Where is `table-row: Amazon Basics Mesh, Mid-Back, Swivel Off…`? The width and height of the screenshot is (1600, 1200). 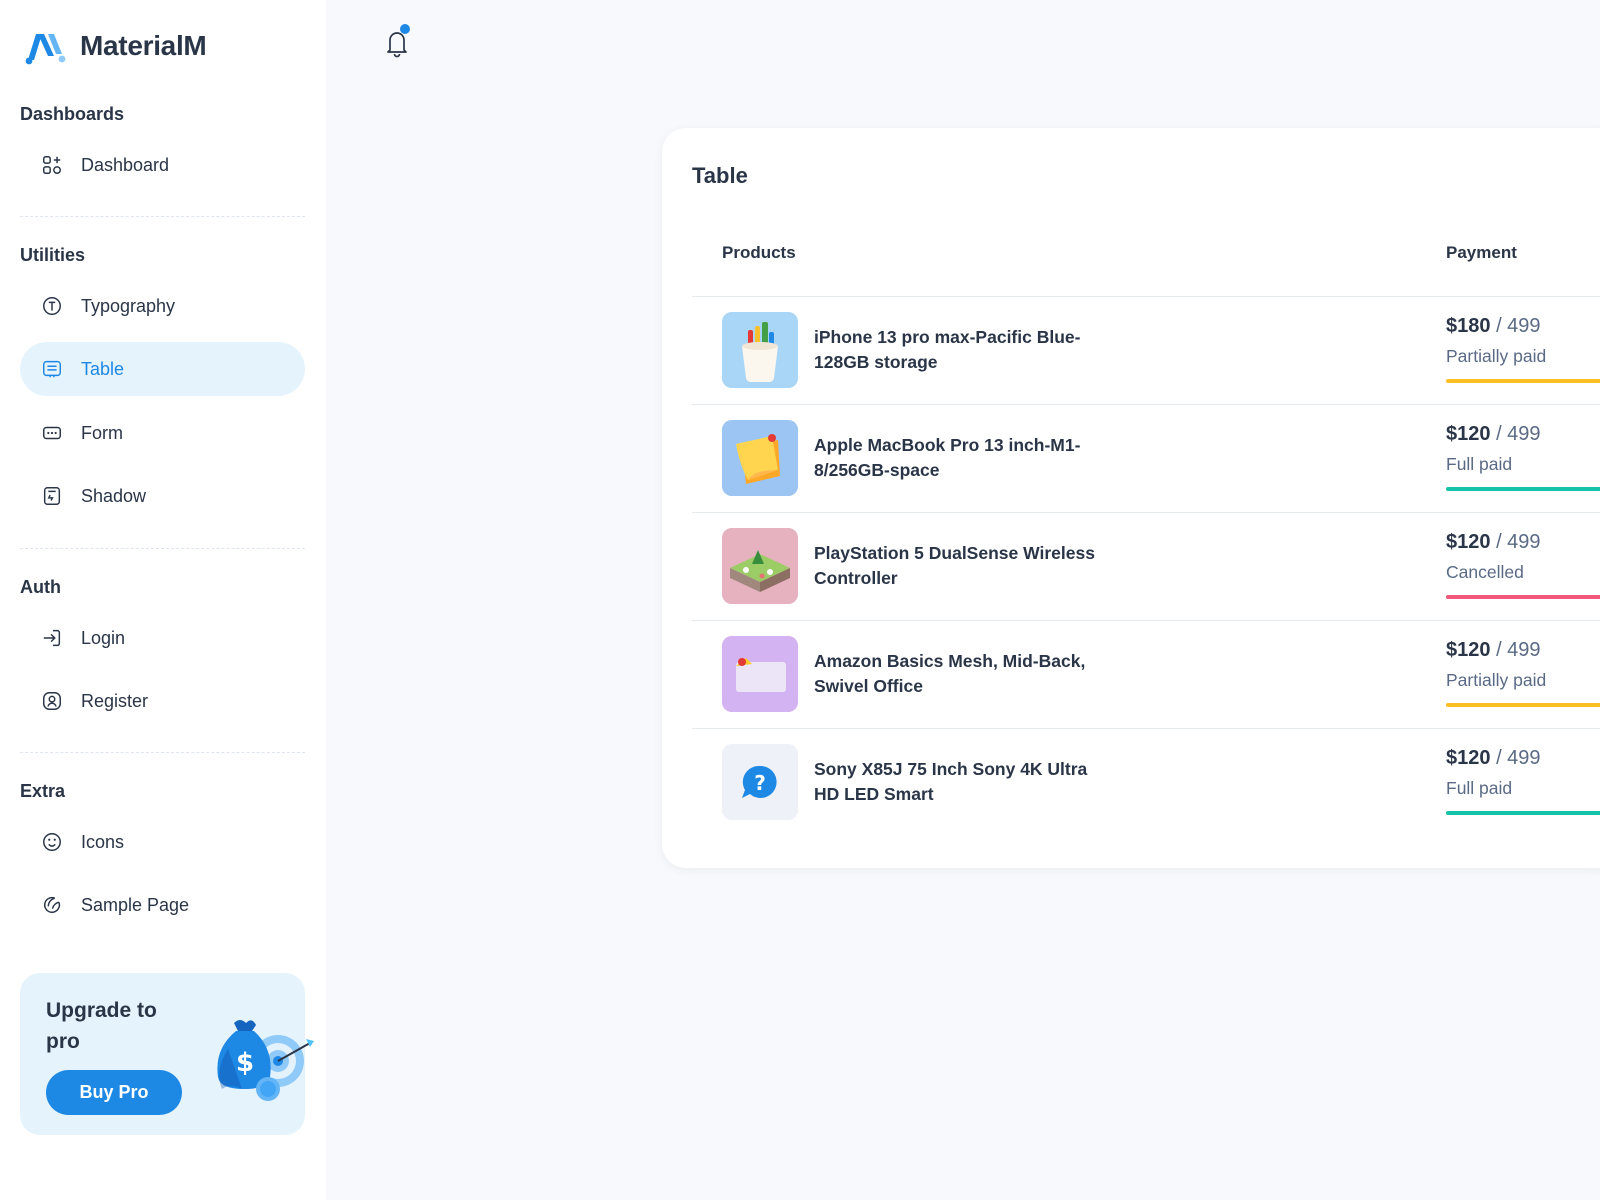
table-row: Amazon Basics Mesh, Mid-Back, Swivel Off… is located at coordinates (1146, 674).